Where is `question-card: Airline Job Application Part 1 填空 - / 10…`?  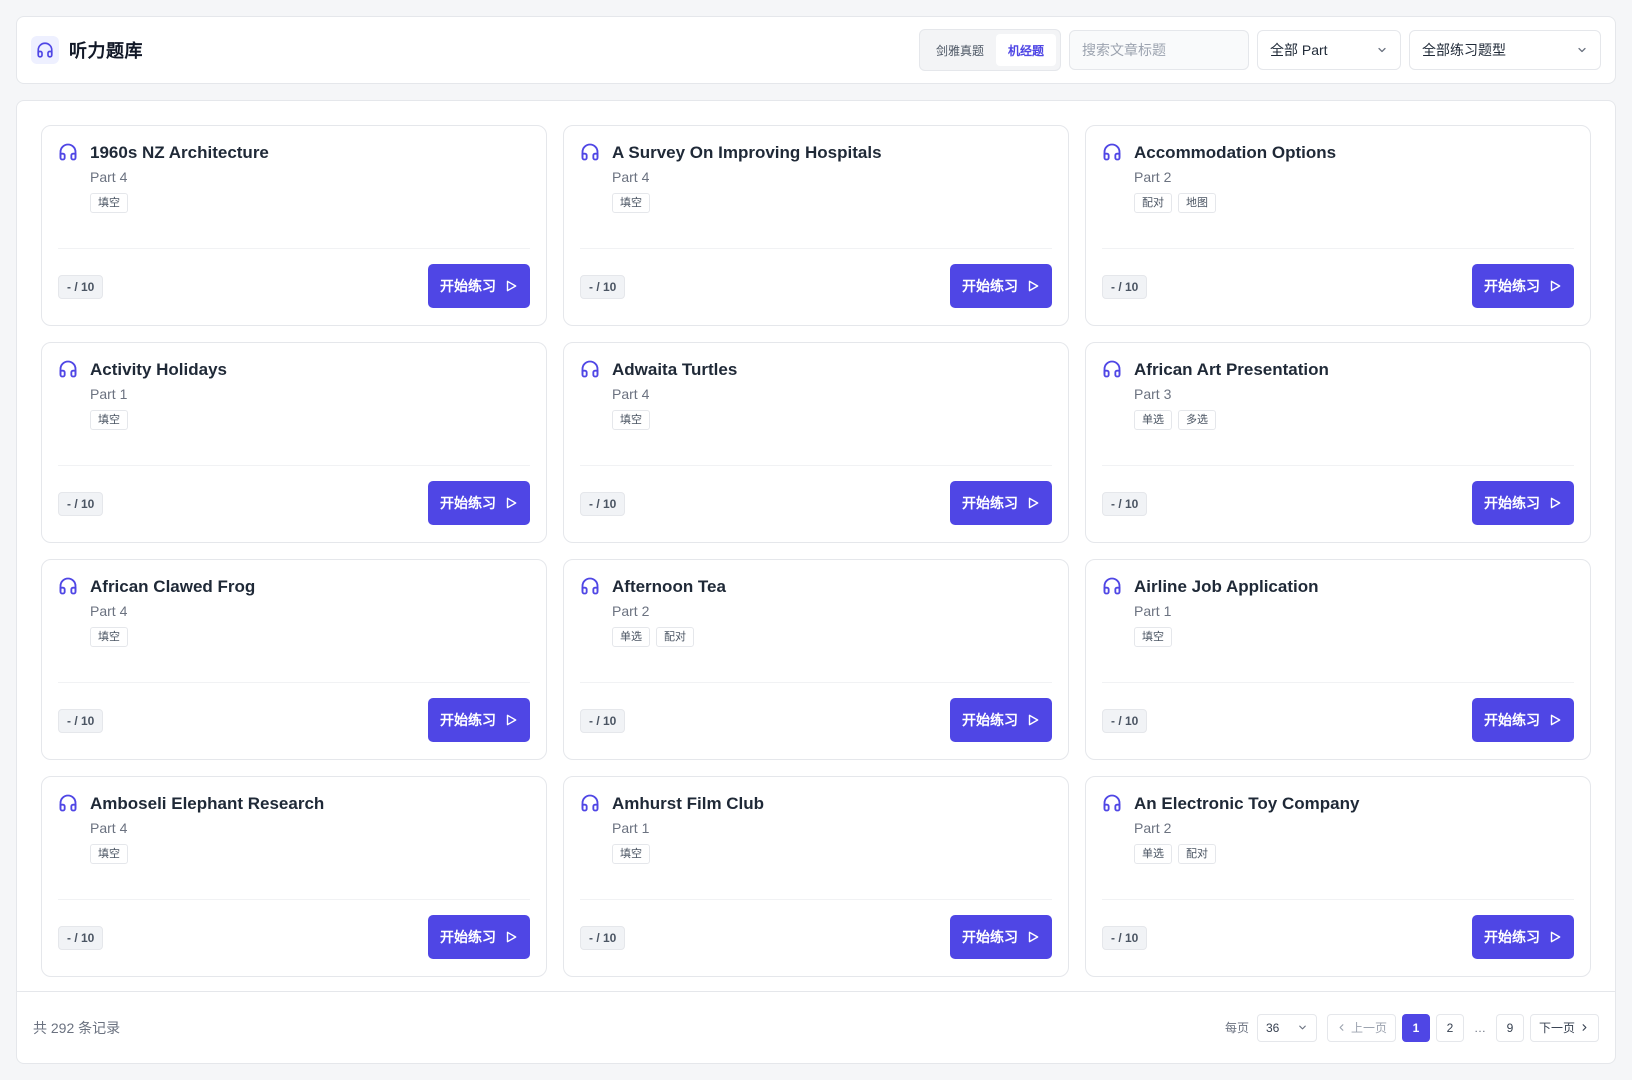
question-card: Airline Job Application Part 1 填空 - / 10… is located at coordinates (1338, 659).